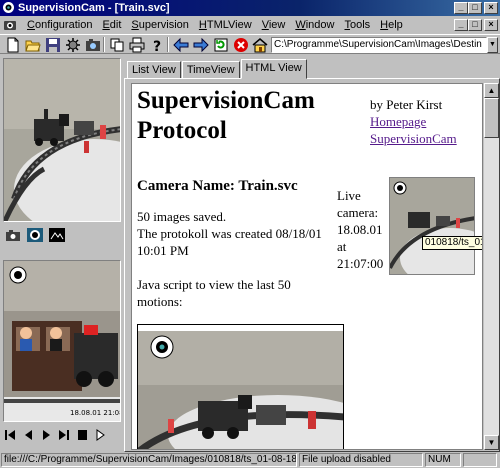 The width and height of the screenshot is (500, 468). I want to click on back-arrow-icon, so click(181, 44).